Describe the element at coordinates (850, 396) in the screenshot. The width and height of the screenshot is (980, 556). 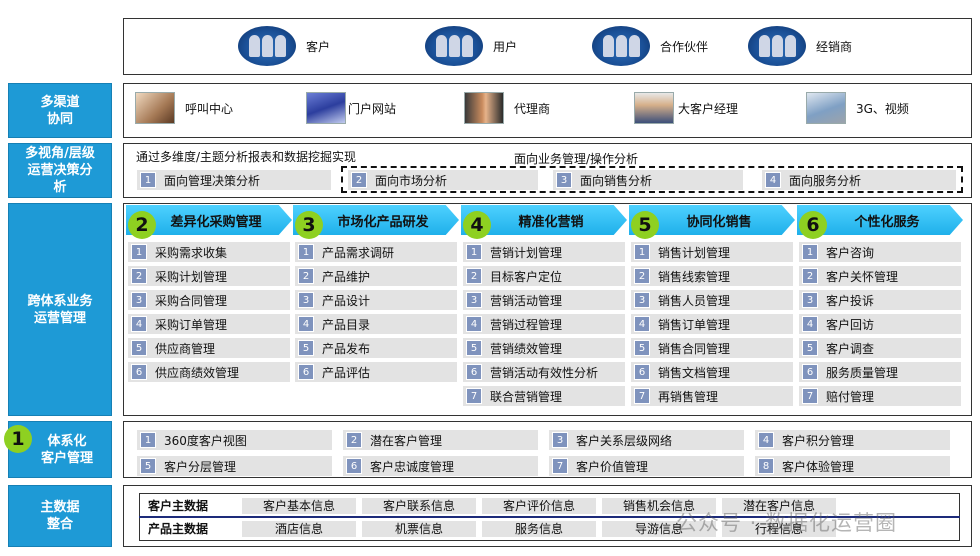
I see `list-item-label: 赔付管理` at that location.